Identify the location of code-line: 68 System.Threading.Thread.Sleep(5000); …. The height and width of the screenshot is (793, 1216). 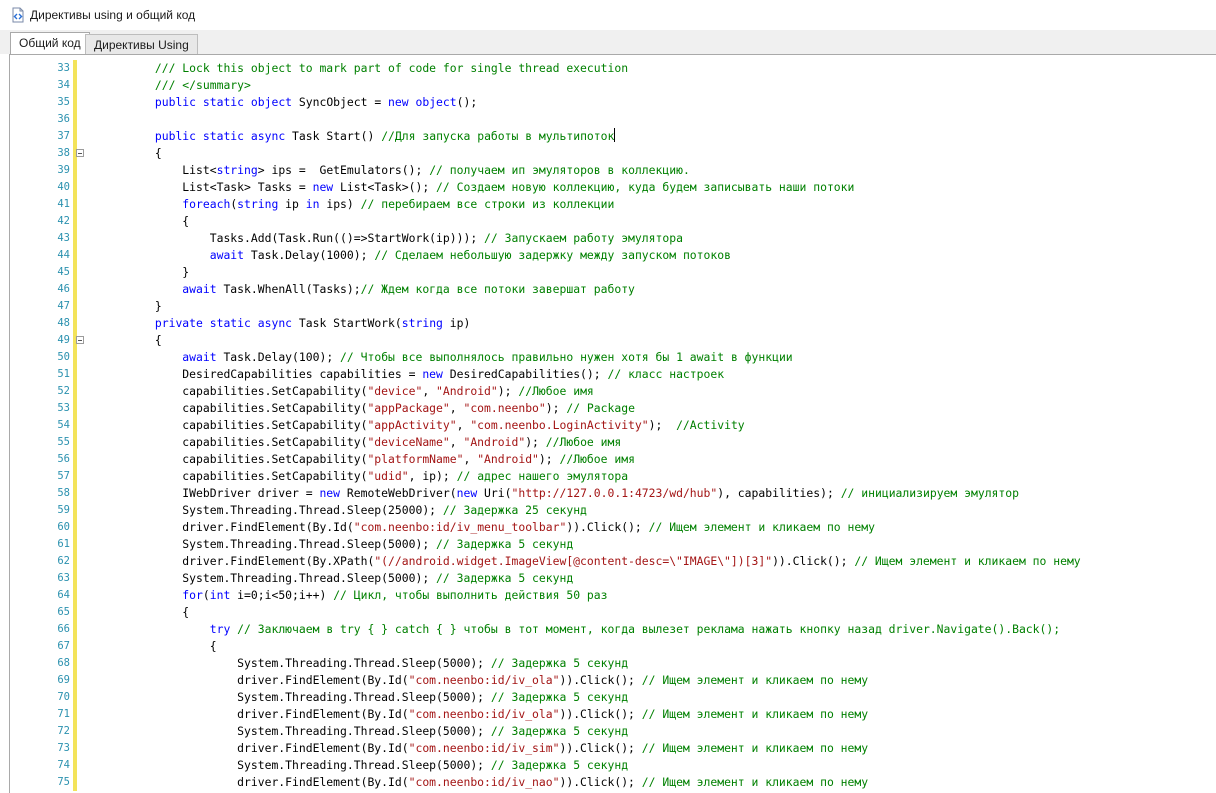
(613, 663).